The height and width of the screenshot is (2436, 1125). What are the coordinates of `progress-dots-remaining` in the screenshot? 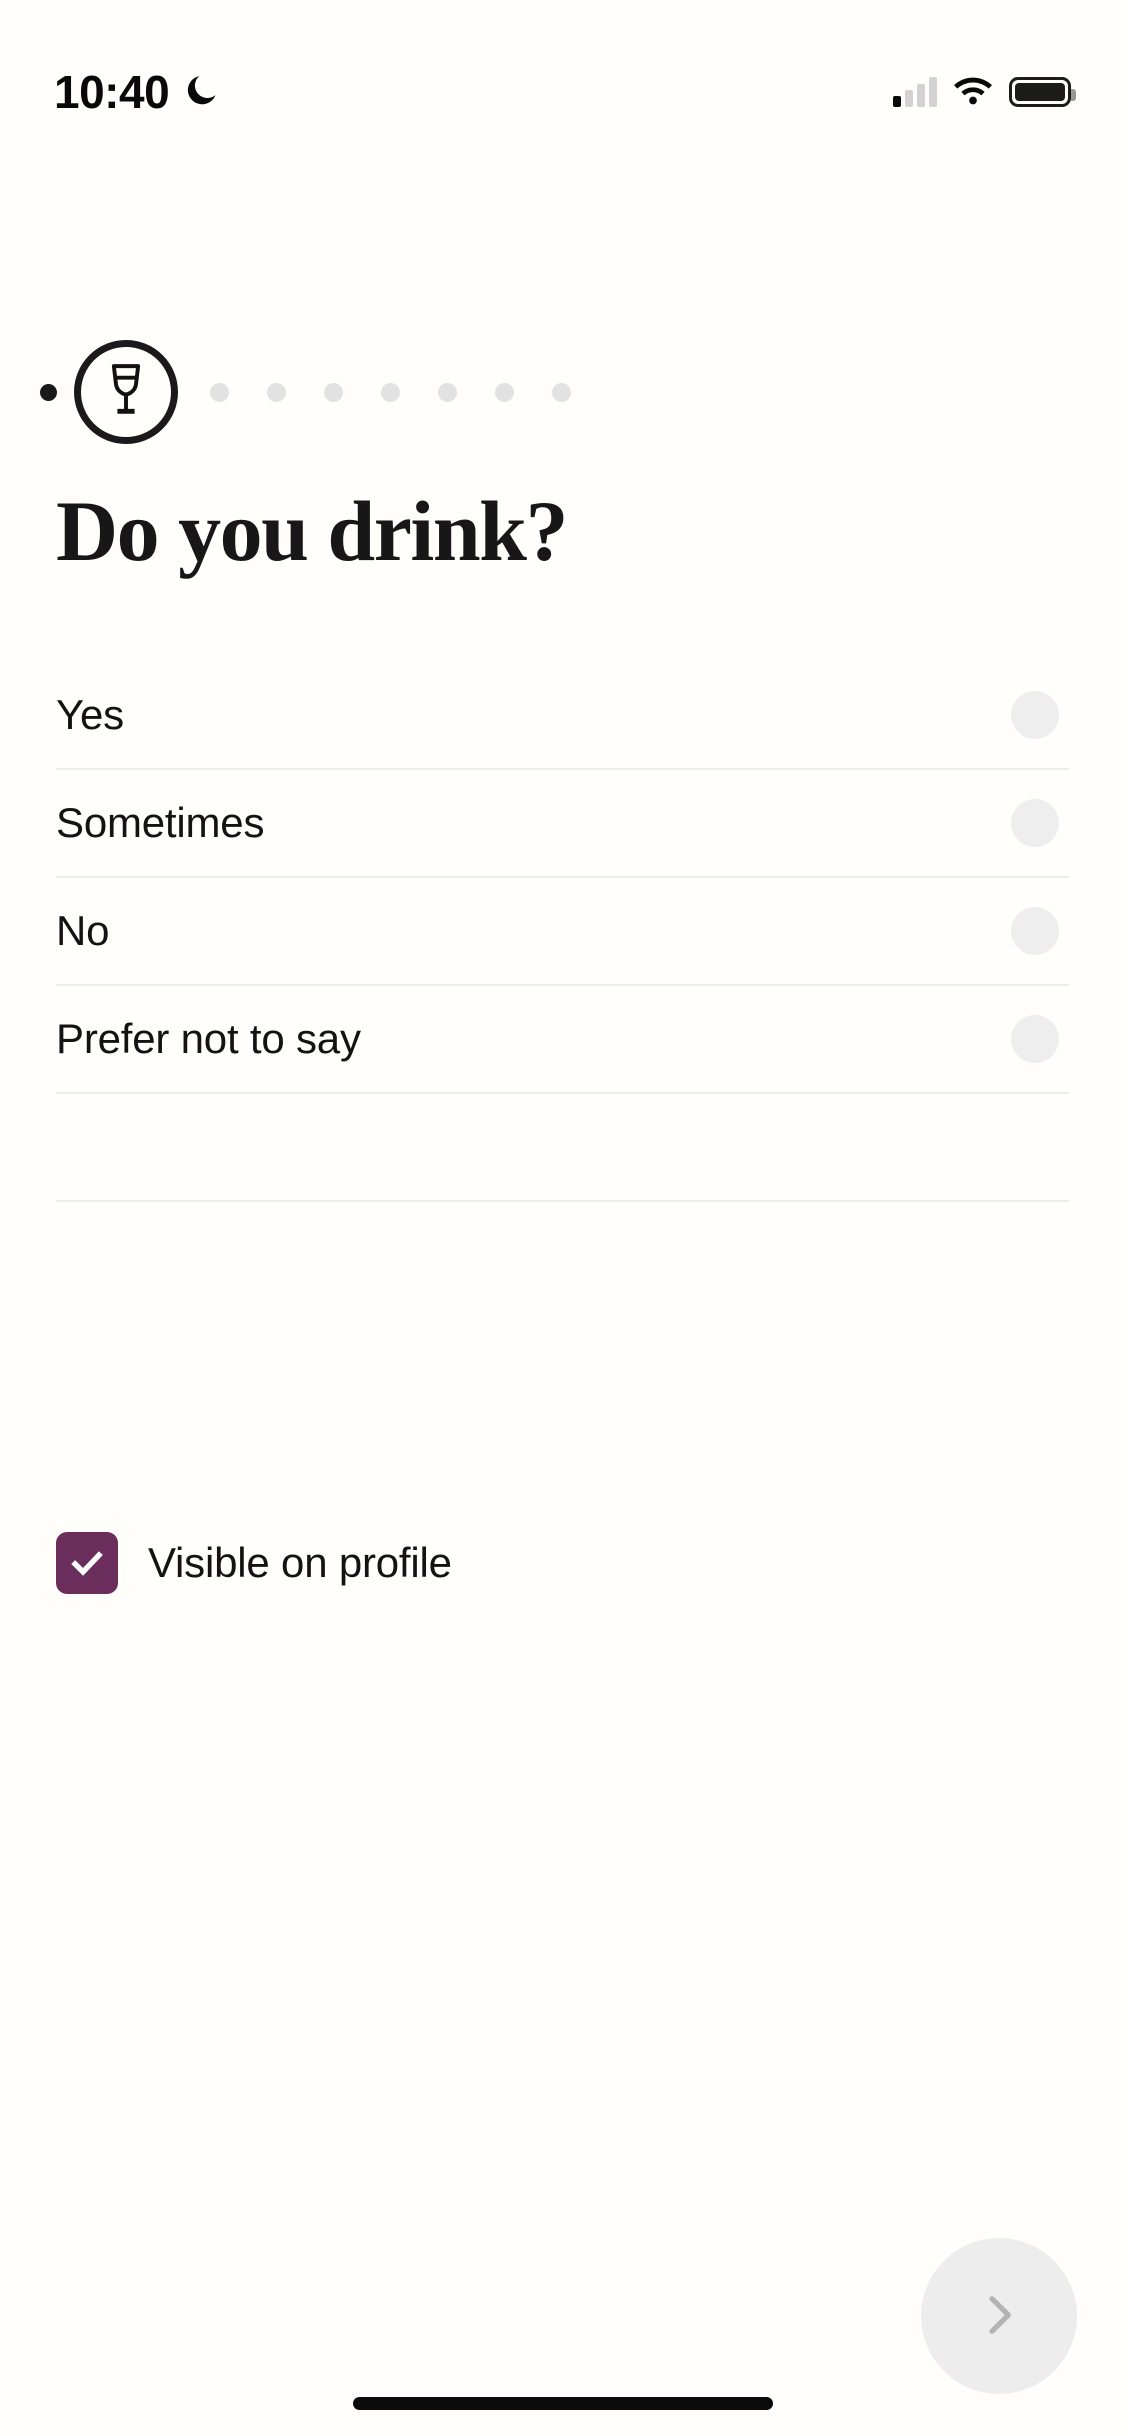 It's located at (409, 392).